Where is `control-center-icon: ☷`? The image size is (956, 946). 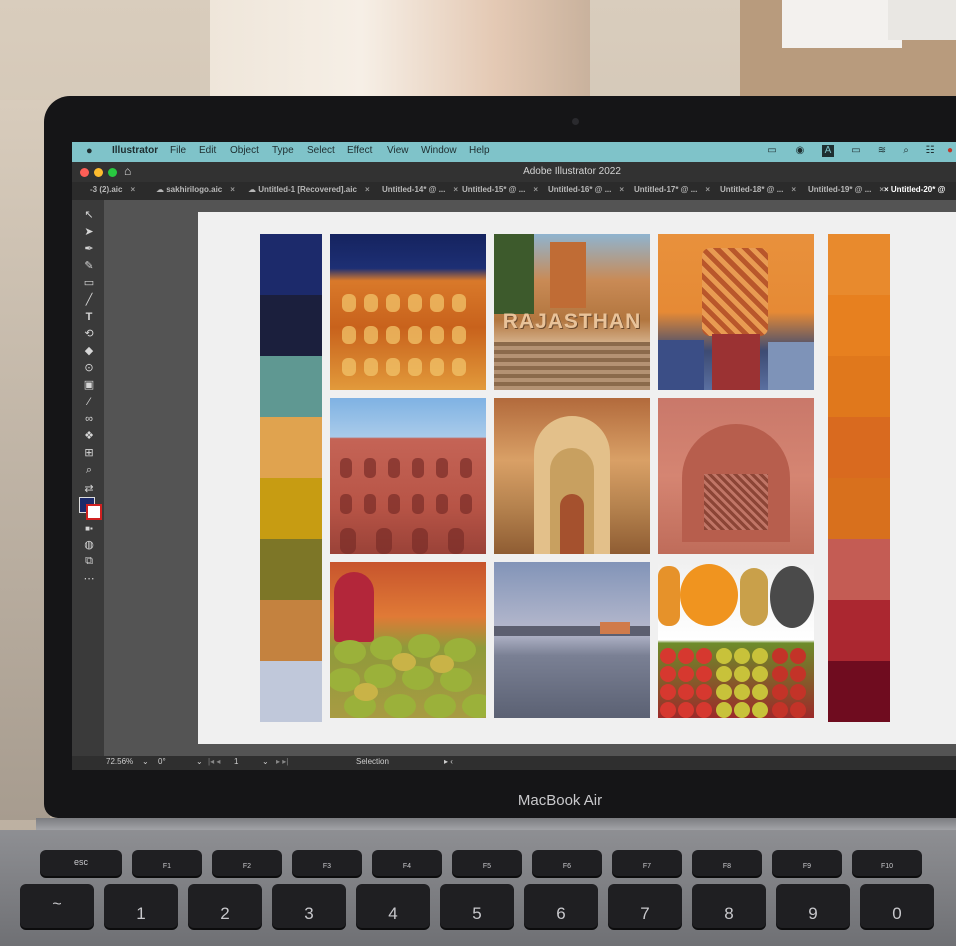
control-center-icon: ☷ is located at coordinates (930, 151).